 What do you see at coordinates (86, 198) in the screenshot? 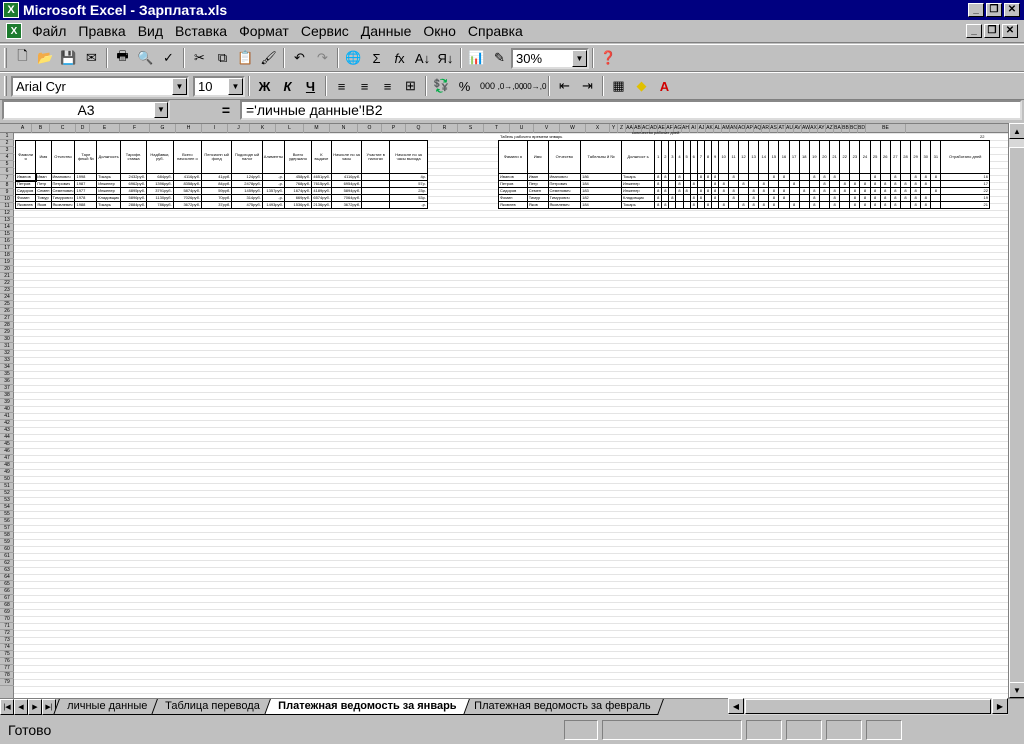
I see `payroll-cell: 1978` at bounding box center [86, 198].